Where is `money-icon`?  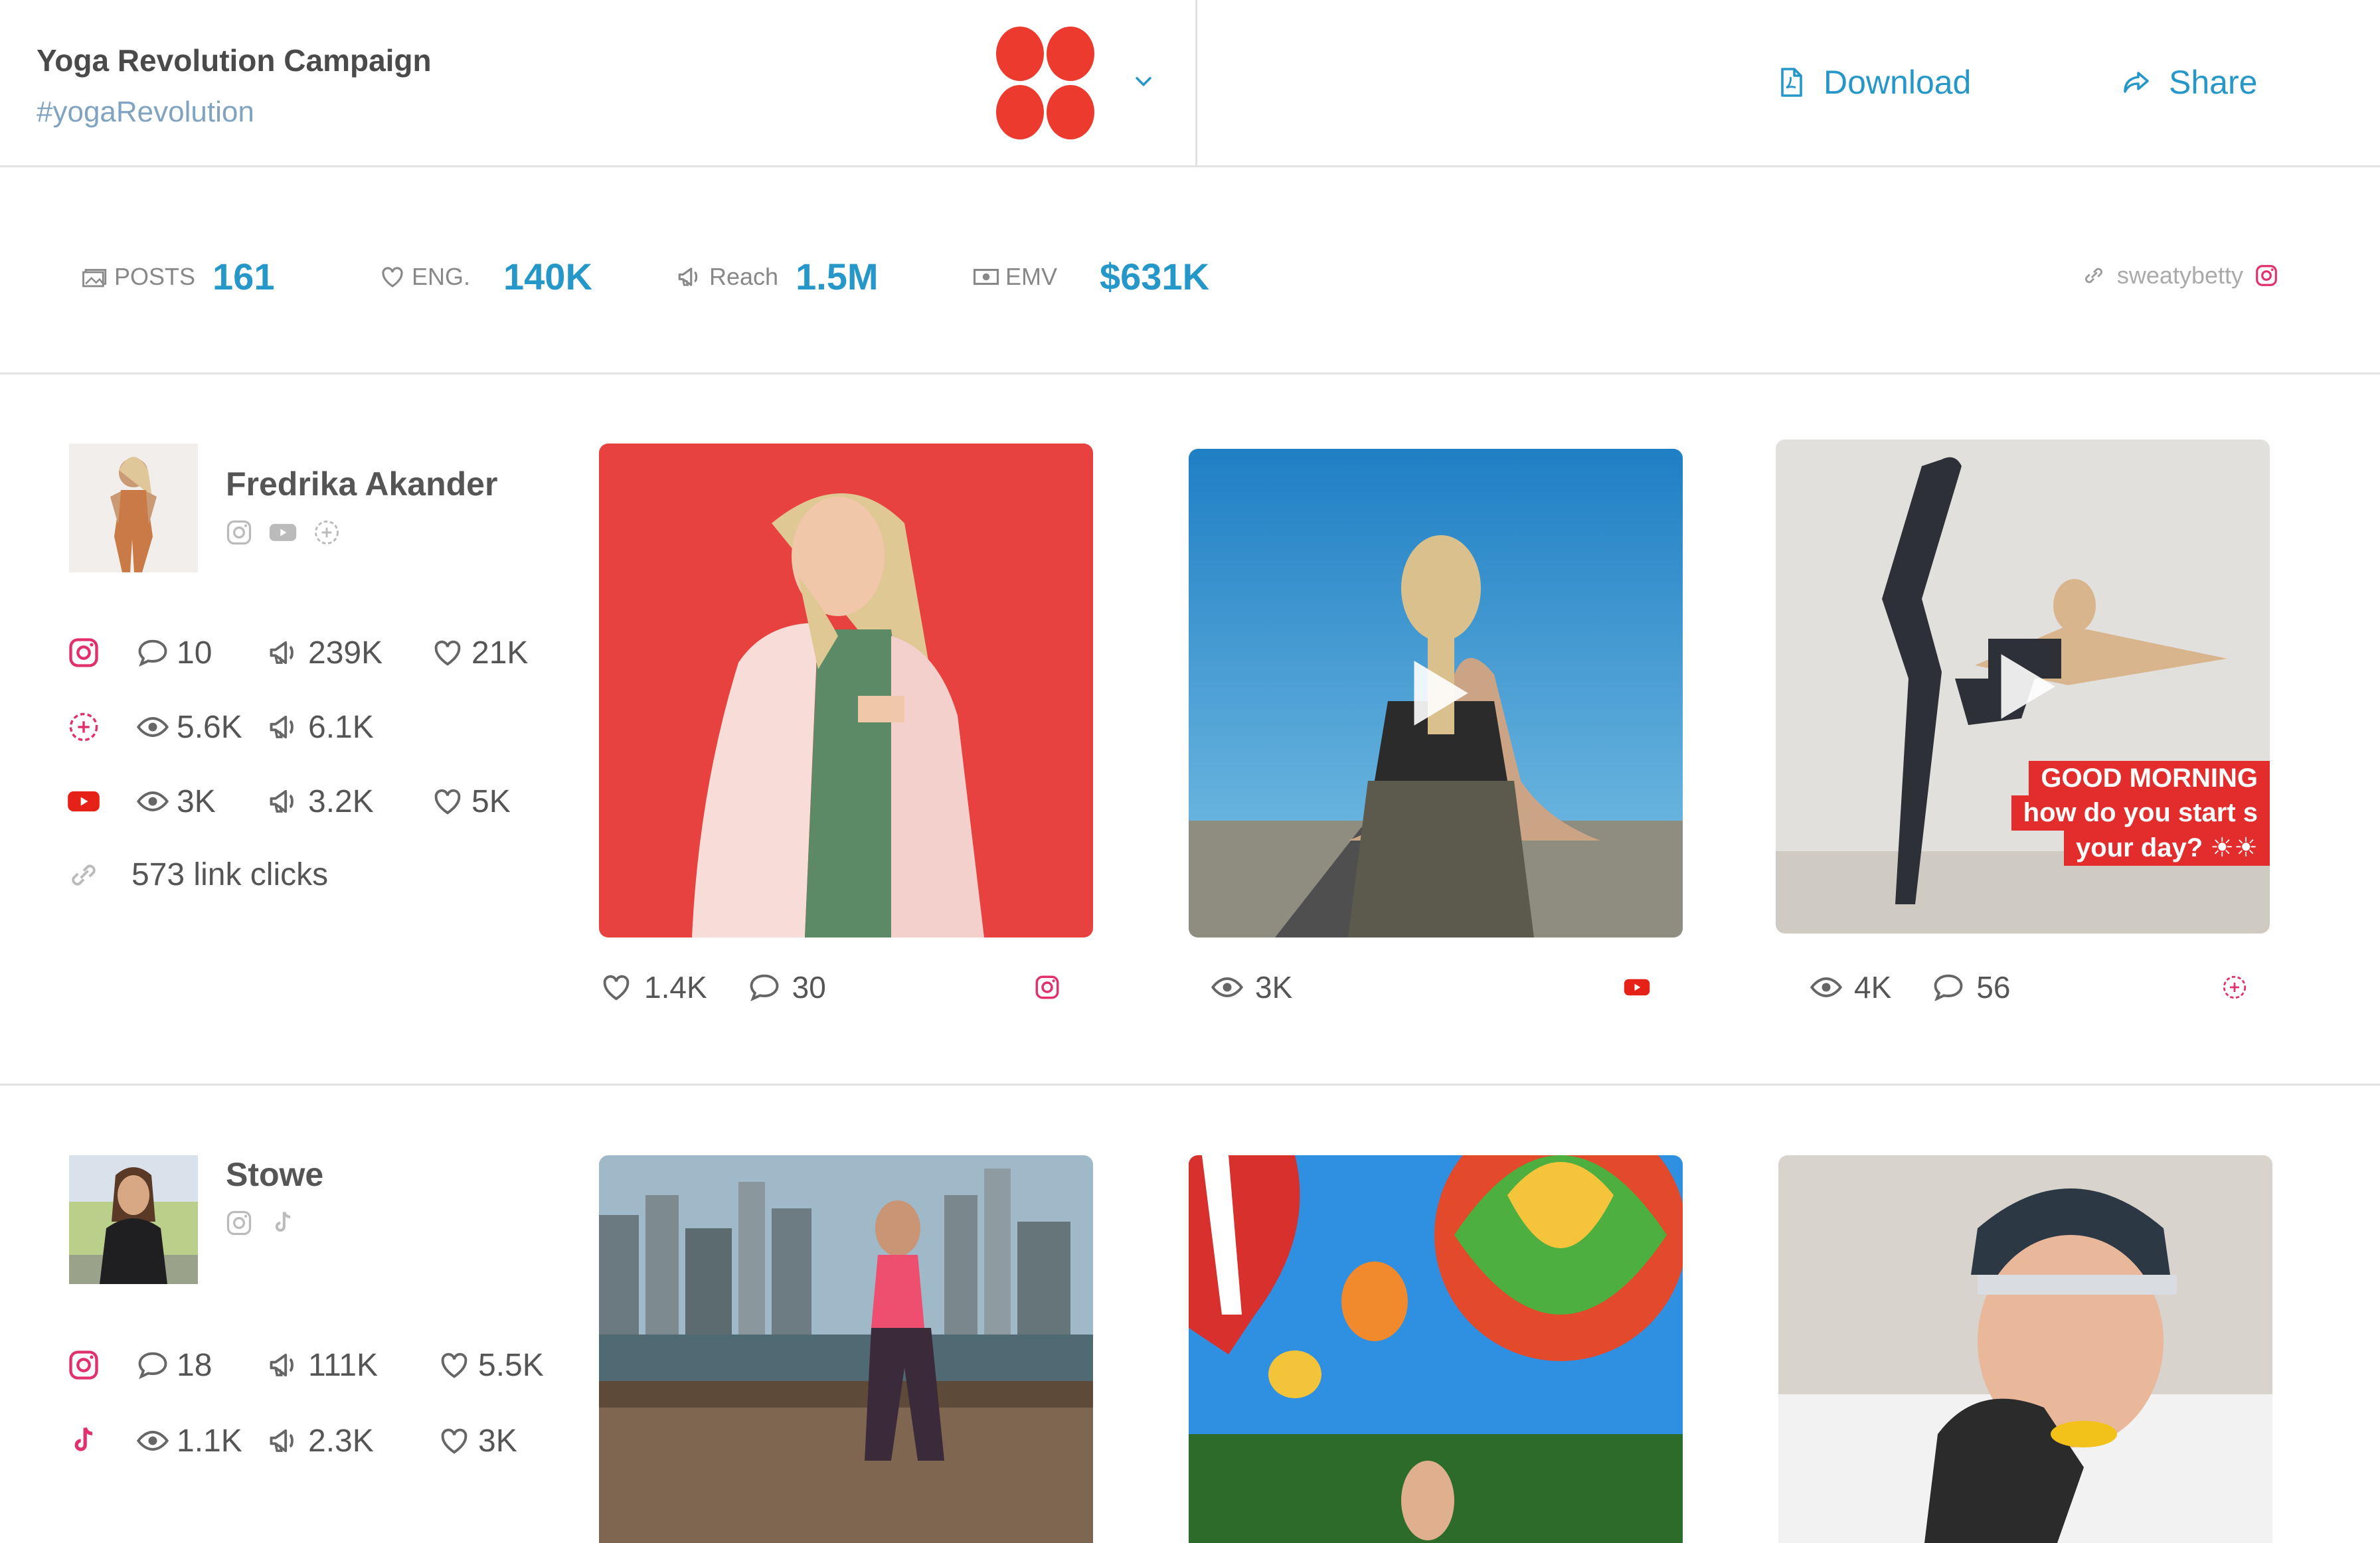 money-icon is located at coordinates (986, 276).